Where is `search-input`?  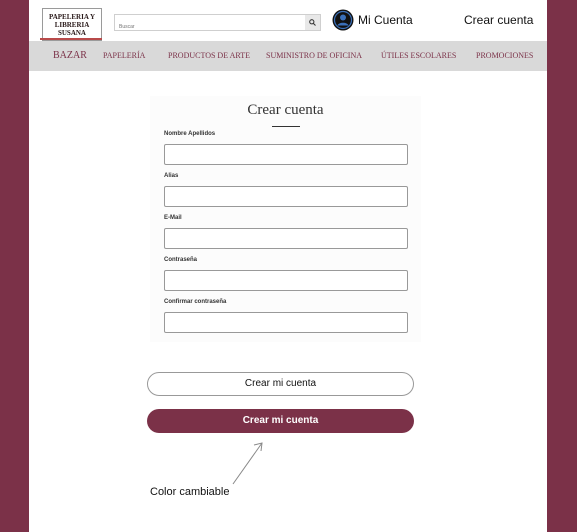
search-input is located at coordinates (209, 27).